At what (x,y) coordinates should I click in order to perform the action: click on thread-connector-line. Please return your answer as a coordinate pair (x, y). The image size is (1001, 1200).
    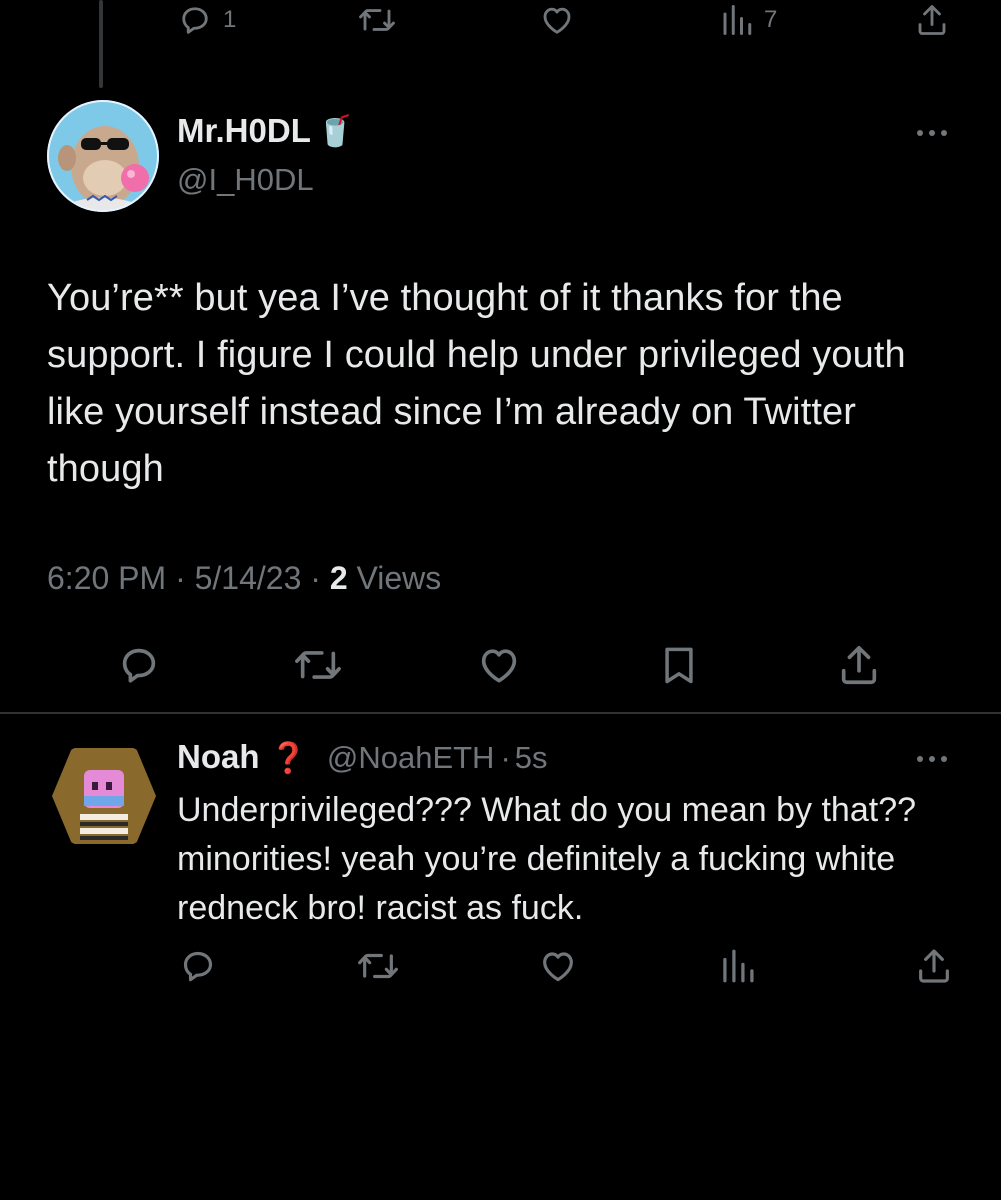
    Looking at the image, I should click on (101, 44).